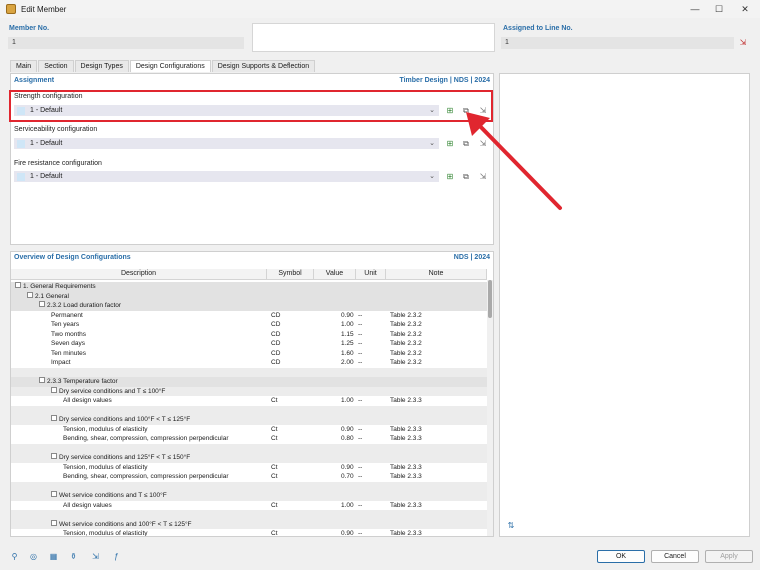  Describe the element at coordinates (335, 274) in the screenshot. I see `col-value: Value` at that location.